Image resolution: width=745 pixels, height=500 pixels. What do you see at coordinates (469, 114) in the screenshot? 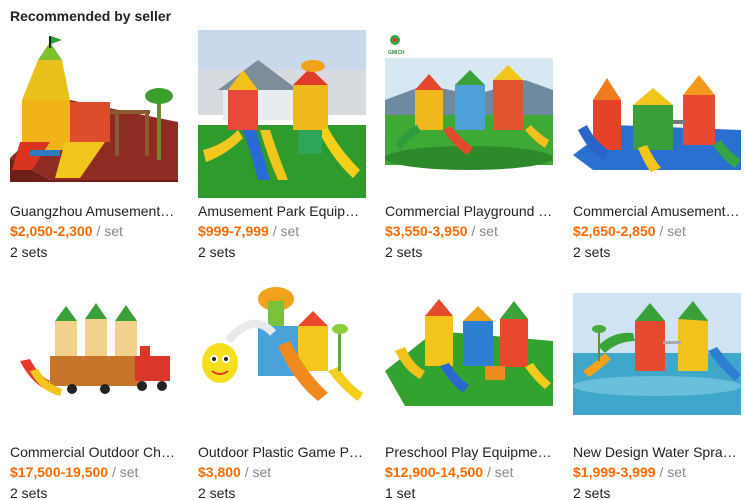
I see `product-image: GMICH` at bounding box center [469, 114].